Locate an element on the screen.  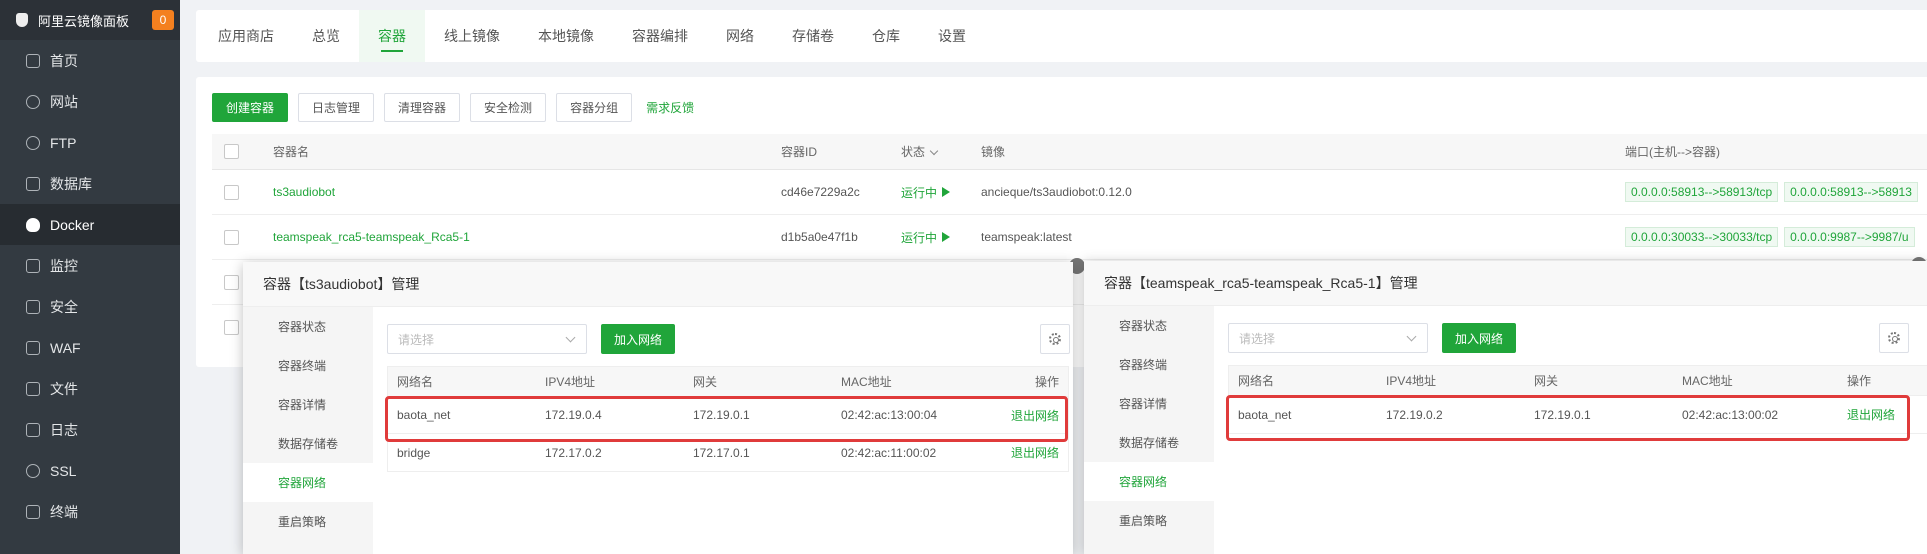
tab-overview: 总览 is located at coordinates (326, 36).